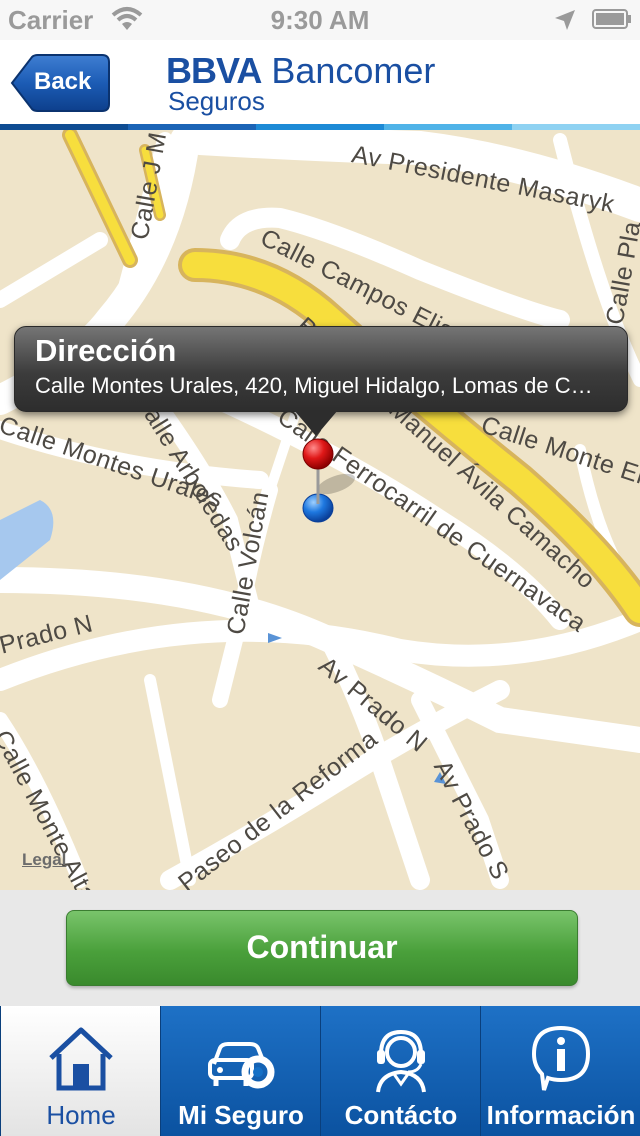  I want to click on tab-bar: Home Mi Seguro Contácto Información, so click(320, 1071).